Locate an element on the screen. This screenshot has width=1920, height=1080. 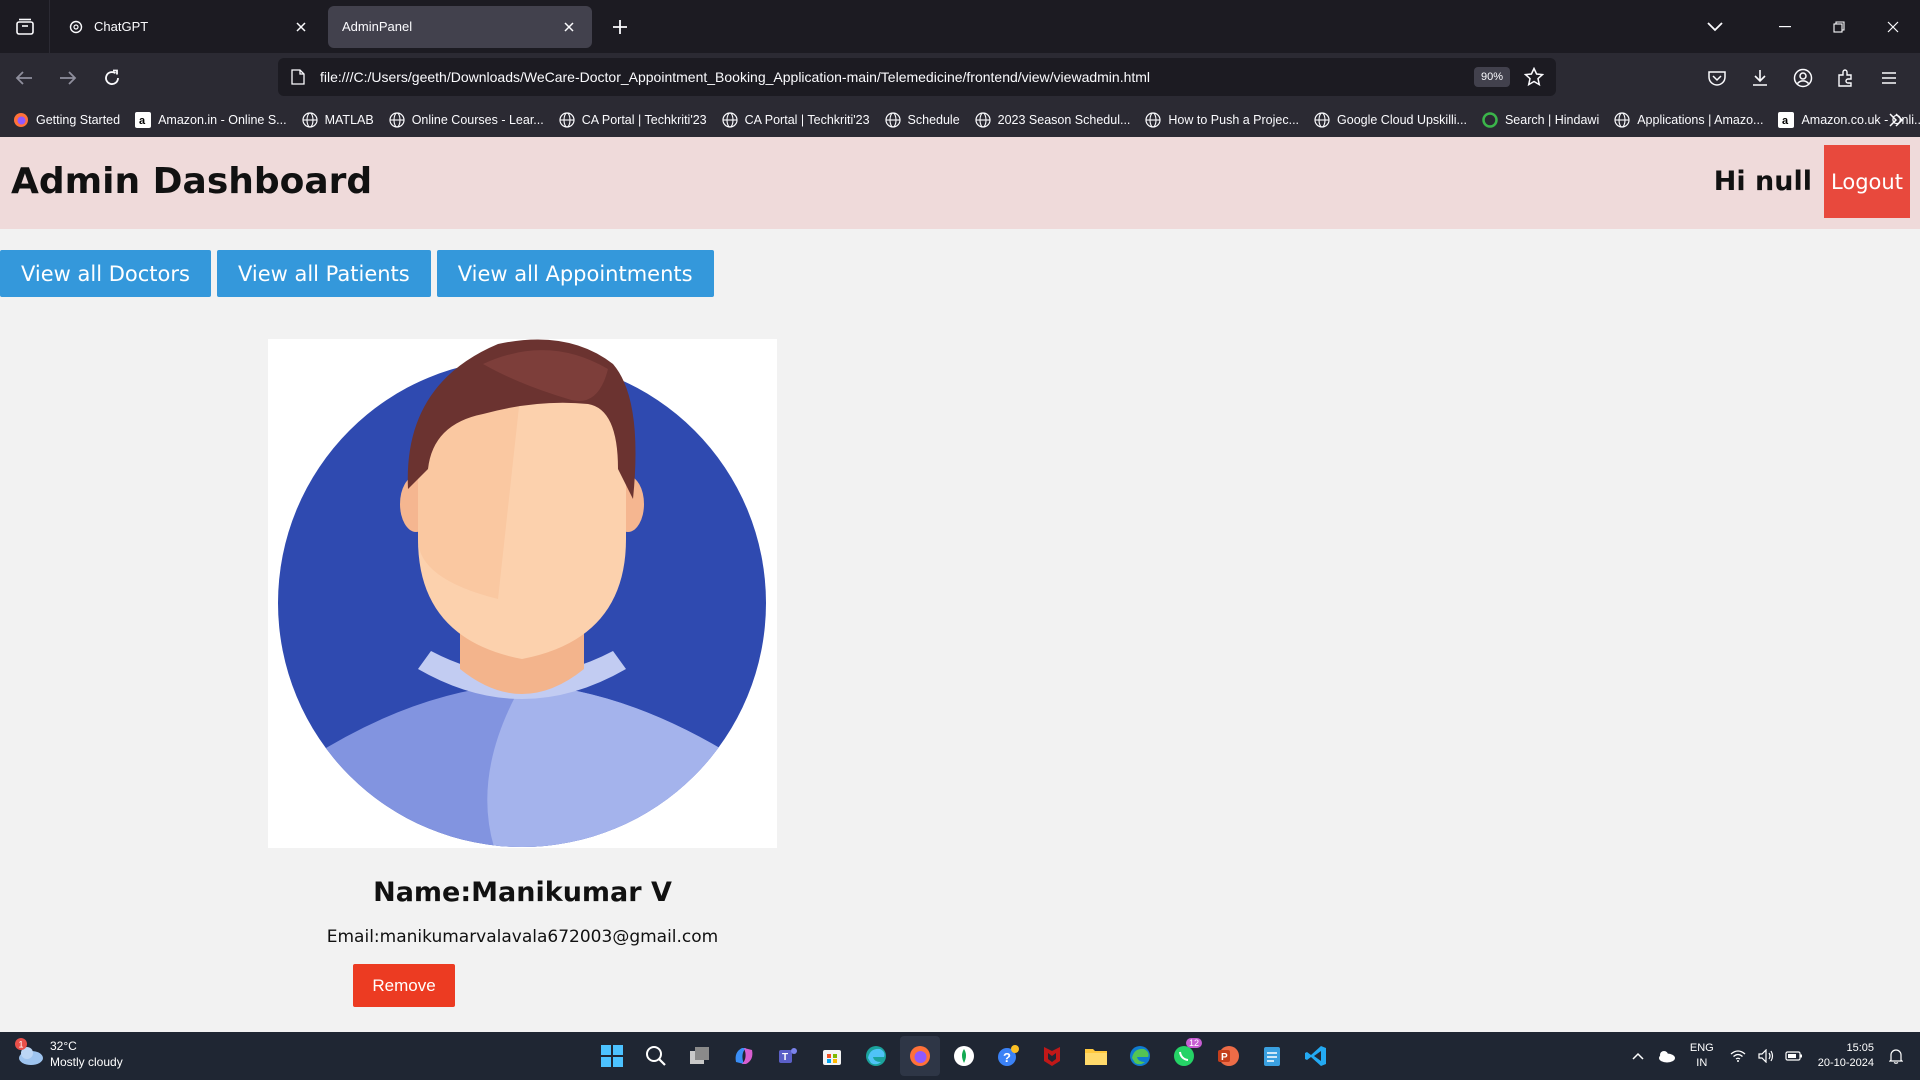
notepad-icon is located at coordinates (1272, 1056).